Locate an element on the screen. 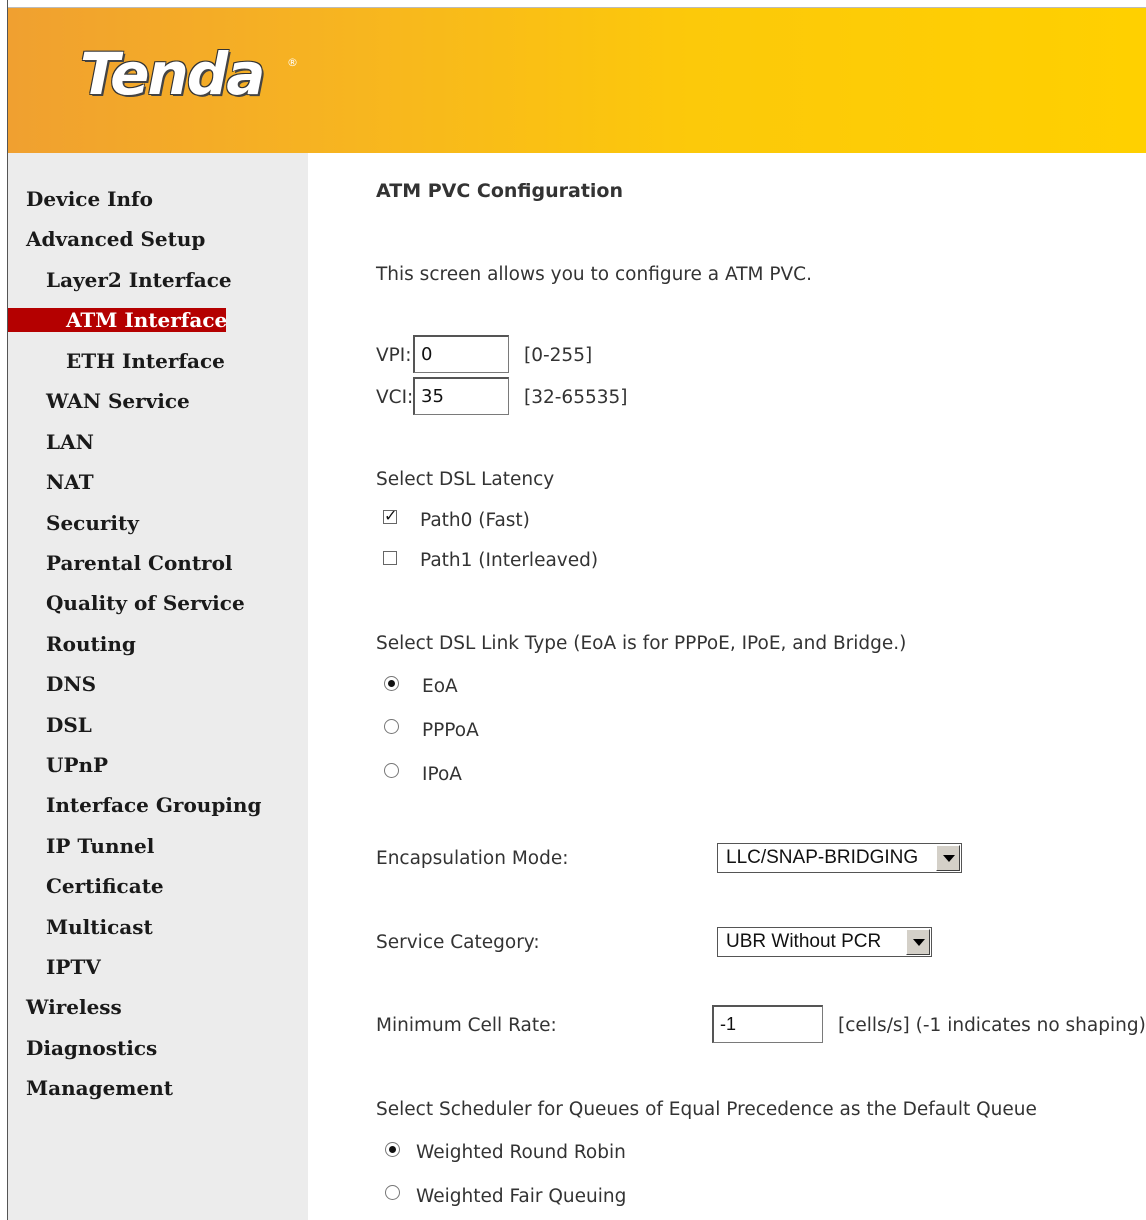 The image size is (1146, 1220). vci-label: VCI: is located at coordinates (395, 397).